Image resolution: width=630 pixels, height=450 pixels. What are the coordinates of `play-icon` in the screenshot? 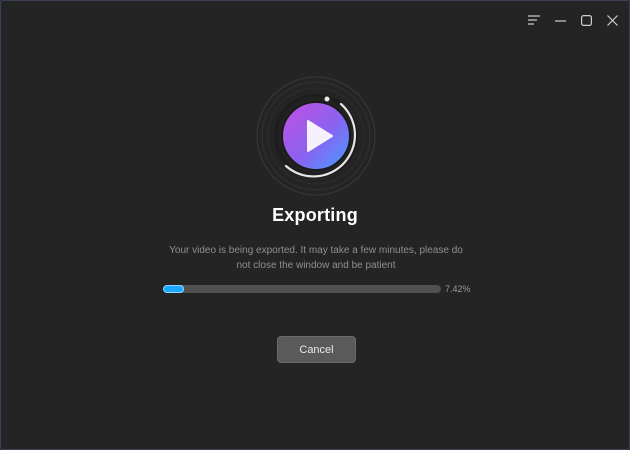 It's located at (316, 136).